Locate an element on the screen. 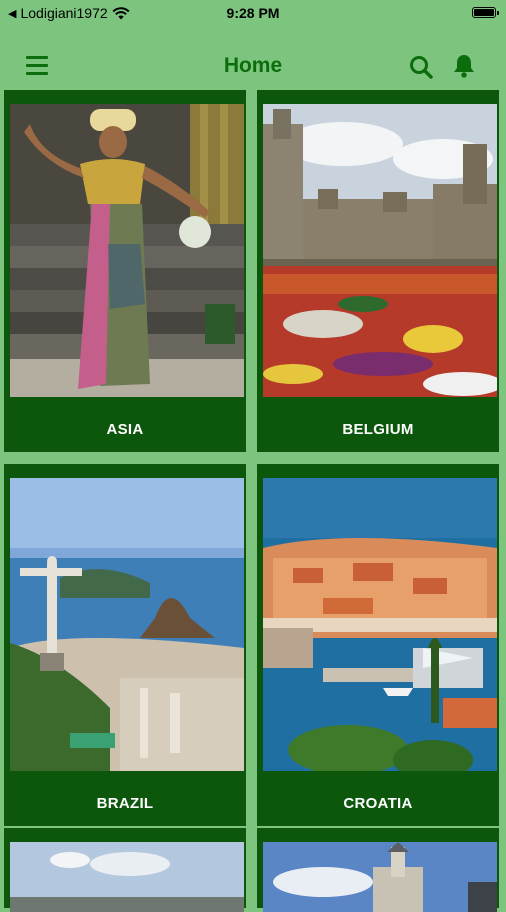 Image resolution: width=506 pixels, height=912 pixels. croatia-image is located at coordinates (380, 624).